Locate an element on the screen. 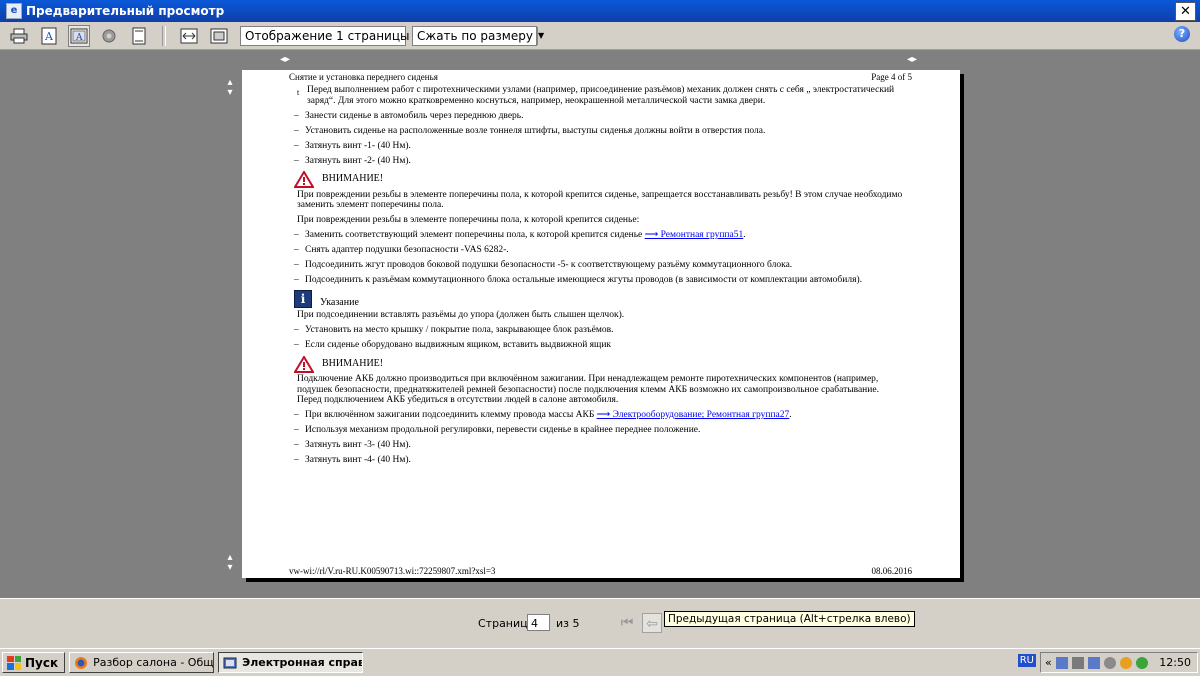 The image size is (1200, 676). margin-handle-top: ▴ ▾ is located at coordinates (230, 88).